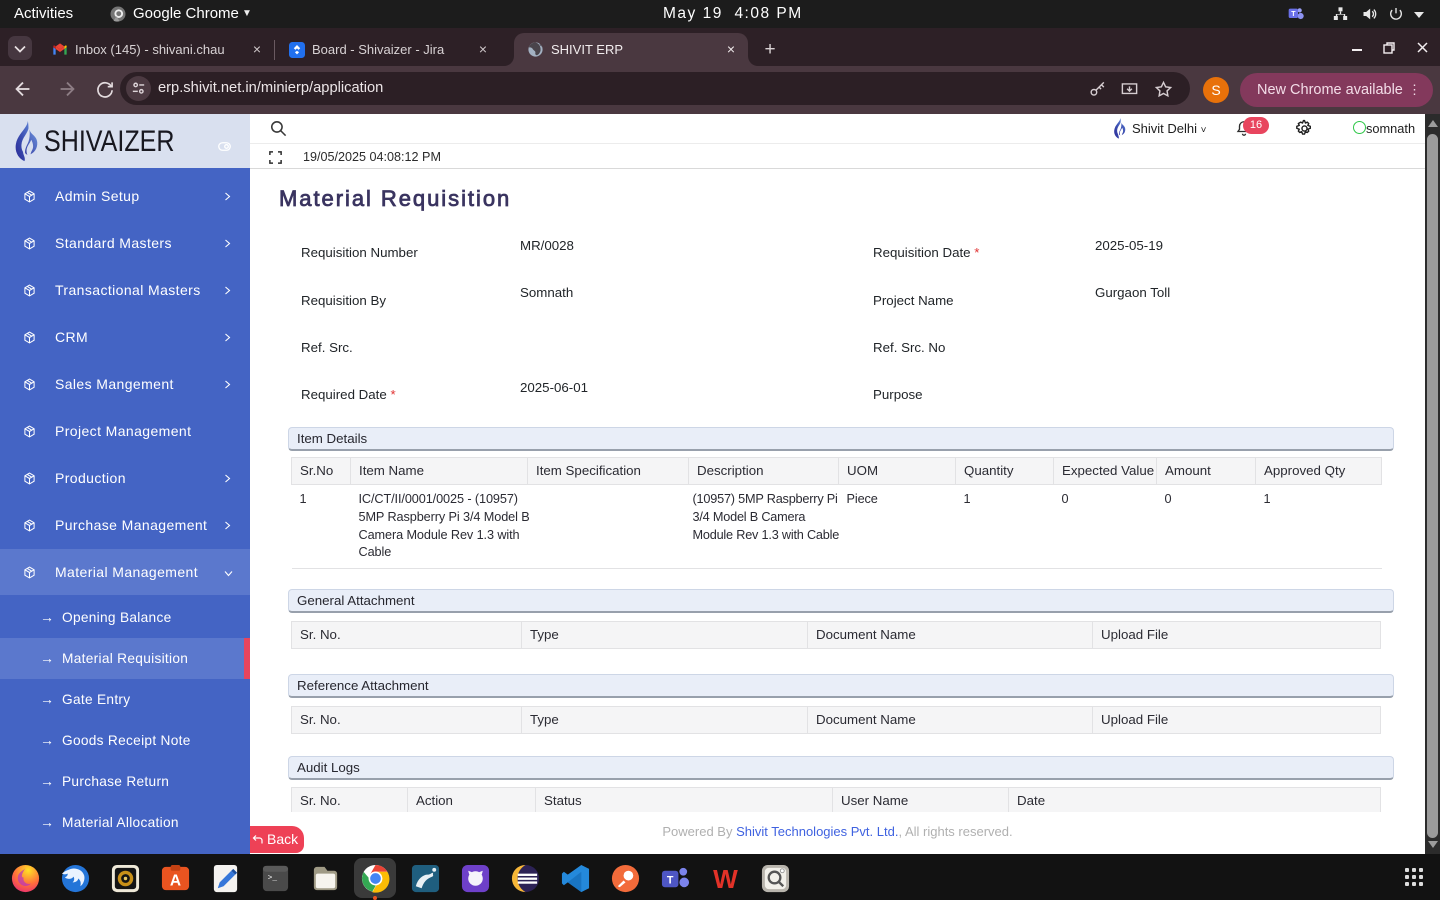 Image resolution: width=1440 pixels, height=900 pixels. I want to click on svg-text: W, so click(725, 879).